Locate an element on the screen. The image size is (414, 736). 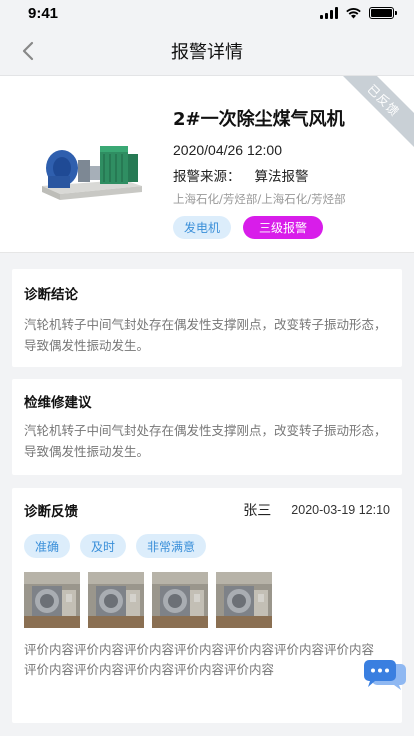
back-button is located at coordinates (28, 51).